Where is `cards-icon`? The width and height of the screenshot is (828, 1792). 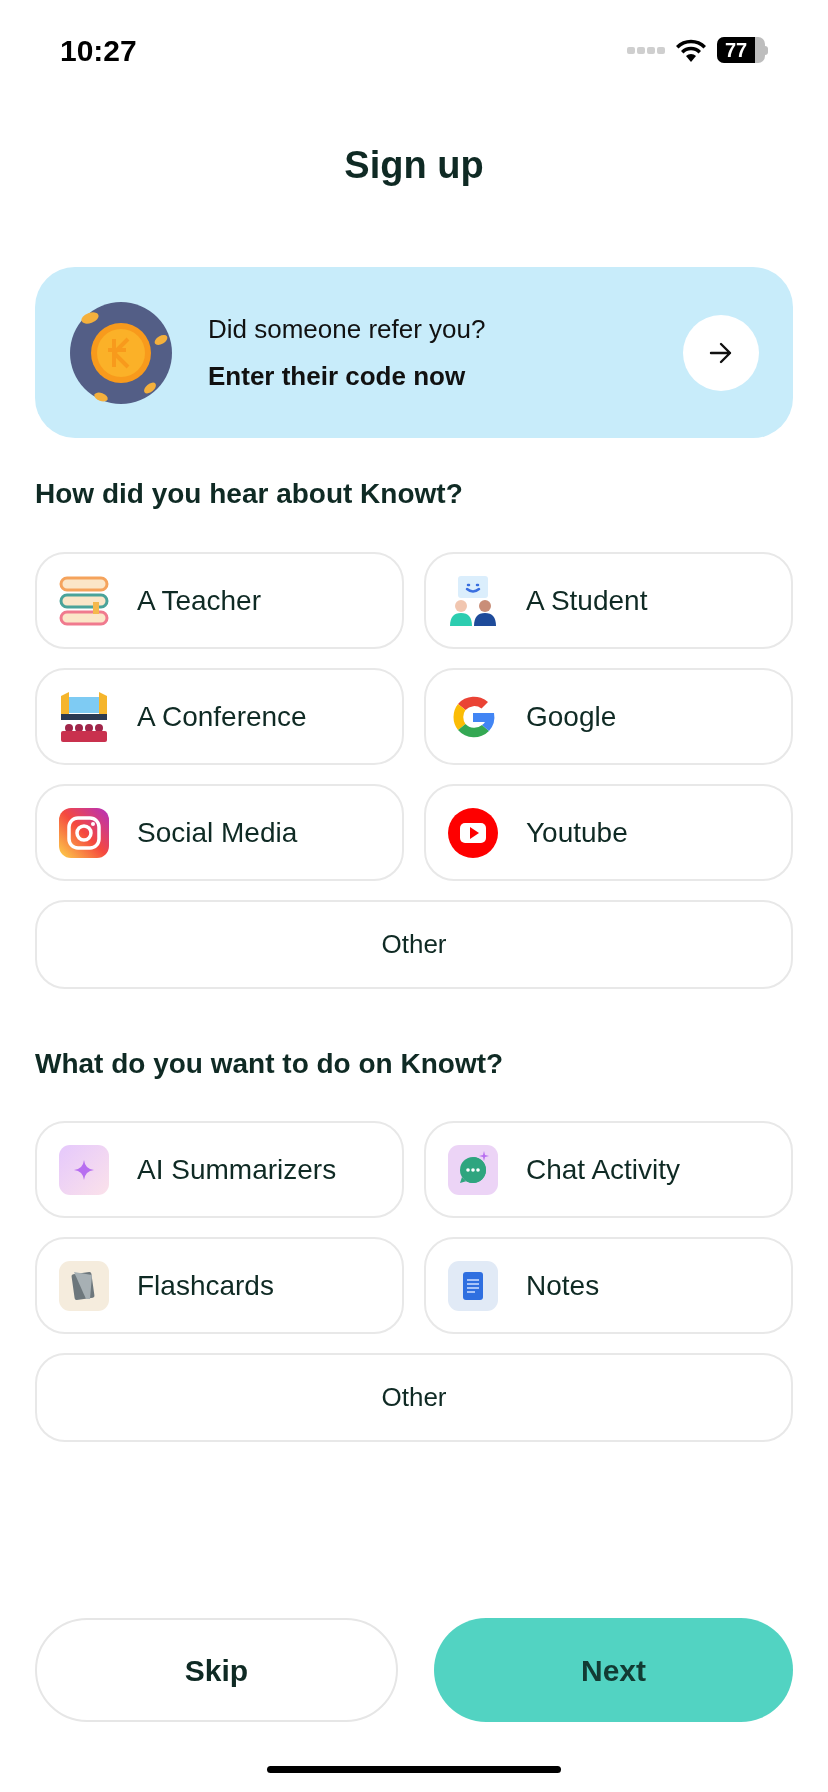 cards-icon is located at coordinates (84, 1285).